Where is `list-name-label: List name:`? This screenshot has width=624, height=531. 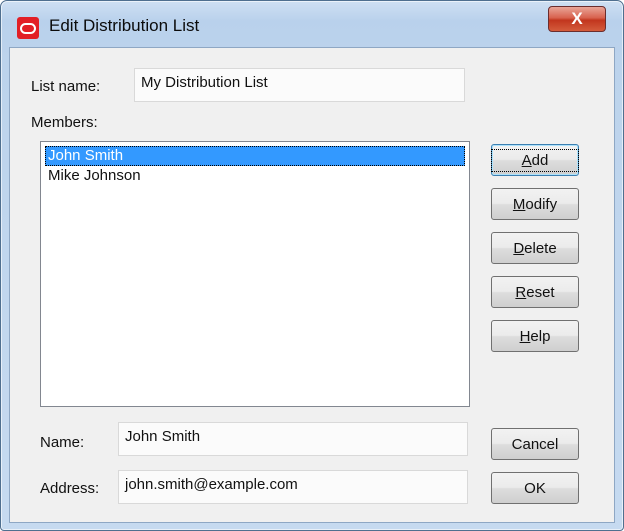 list-name-label: List name: is located at coordinates (66, 86).